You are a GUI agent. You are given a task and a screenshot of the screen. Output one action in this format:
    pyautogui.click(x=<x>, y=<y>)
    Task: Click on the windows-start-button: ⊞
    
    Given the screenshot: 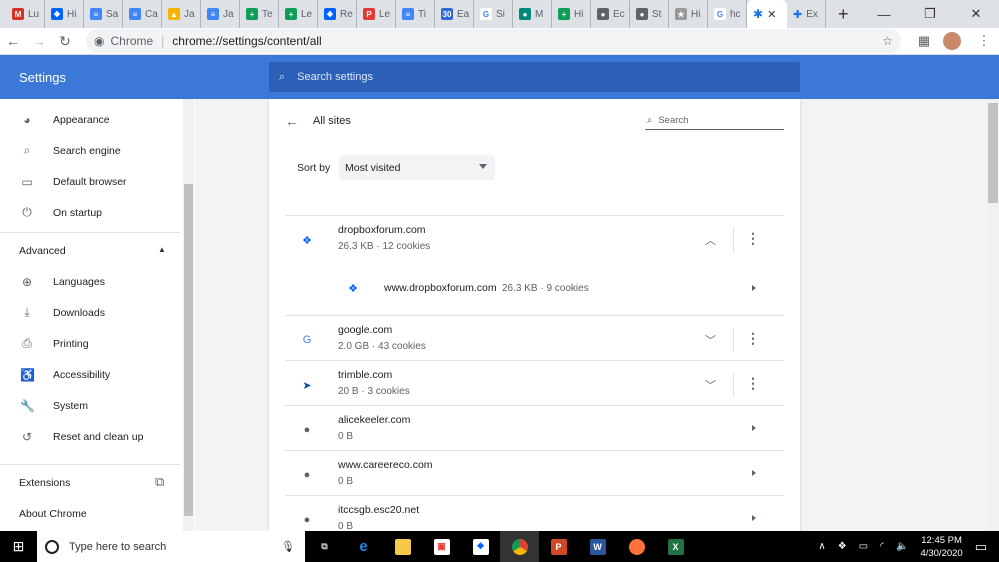 What is the action you would take?
    pyautogui.click(x=18, y=546)
    